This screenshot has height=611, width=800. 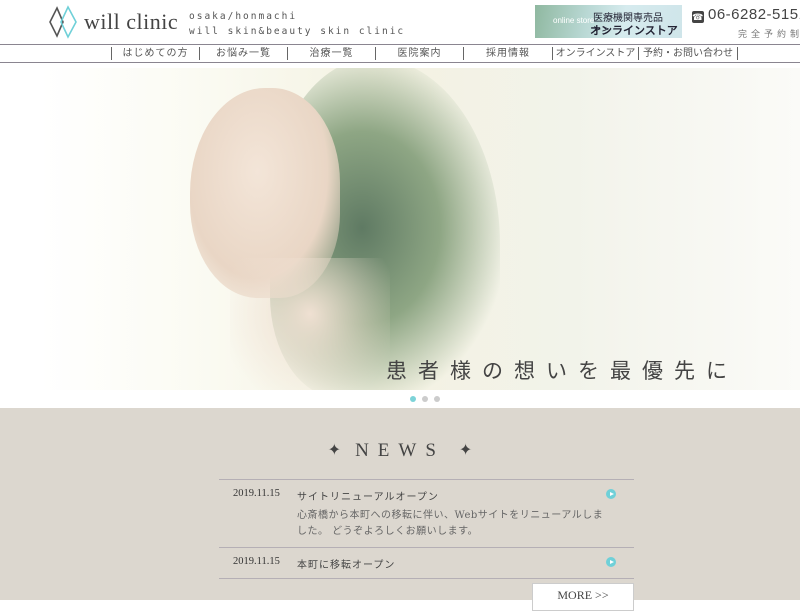 I want to click on store-banner-line2: オンラインストア, so click(x=634, y=30).